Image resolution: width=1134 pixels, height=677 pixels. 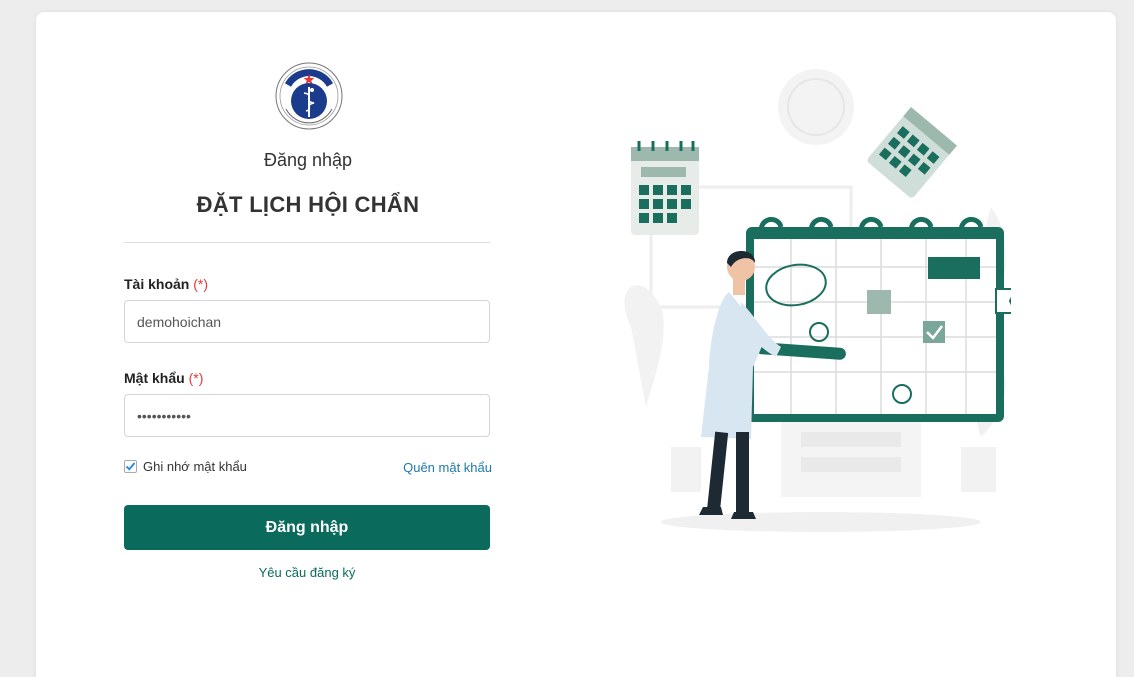 I want to click on check-icon, so click(x=130, y=466).